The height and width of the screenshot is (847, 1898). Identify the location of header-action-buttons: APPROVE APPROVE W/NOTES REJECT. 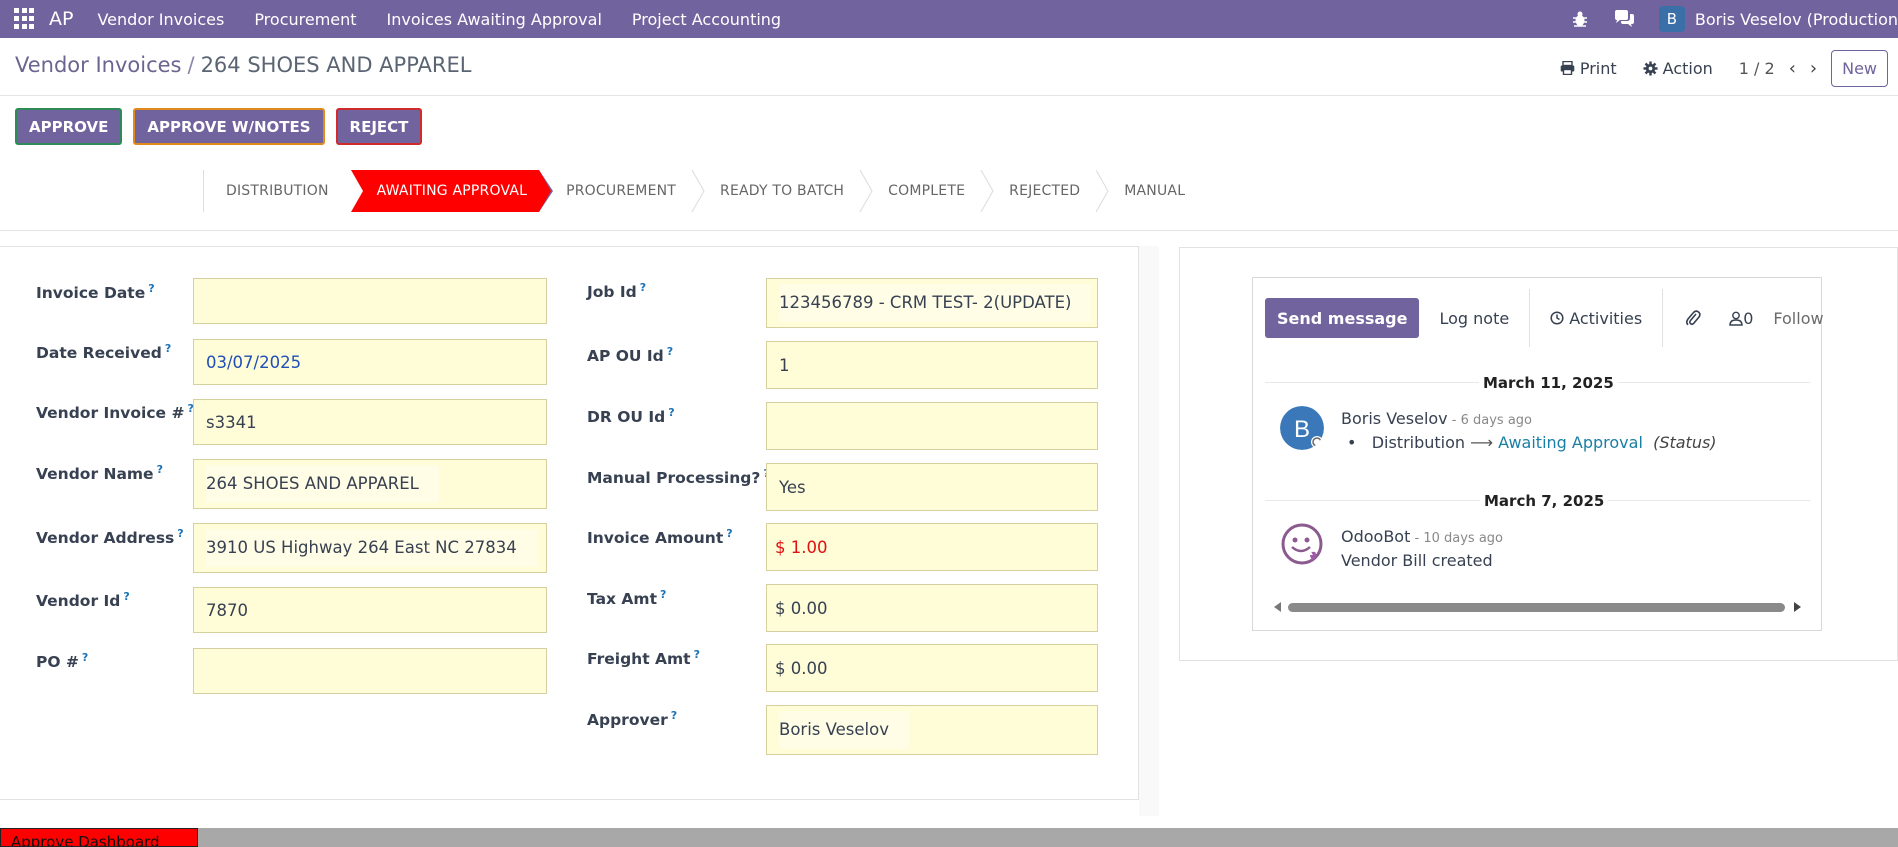
(224, 126).